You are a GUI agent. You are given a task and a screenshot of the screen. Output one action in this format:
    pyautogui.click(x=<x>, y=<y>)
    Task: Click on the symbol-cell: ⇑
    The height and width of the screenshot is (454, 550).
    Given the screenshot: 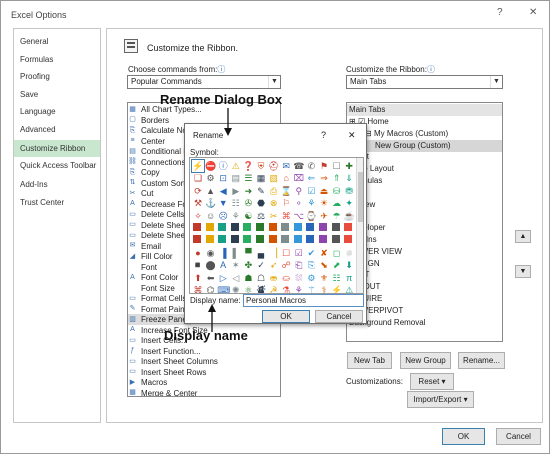 What is the action you would take?
    pyautogui.click(x=337, y=178)
    